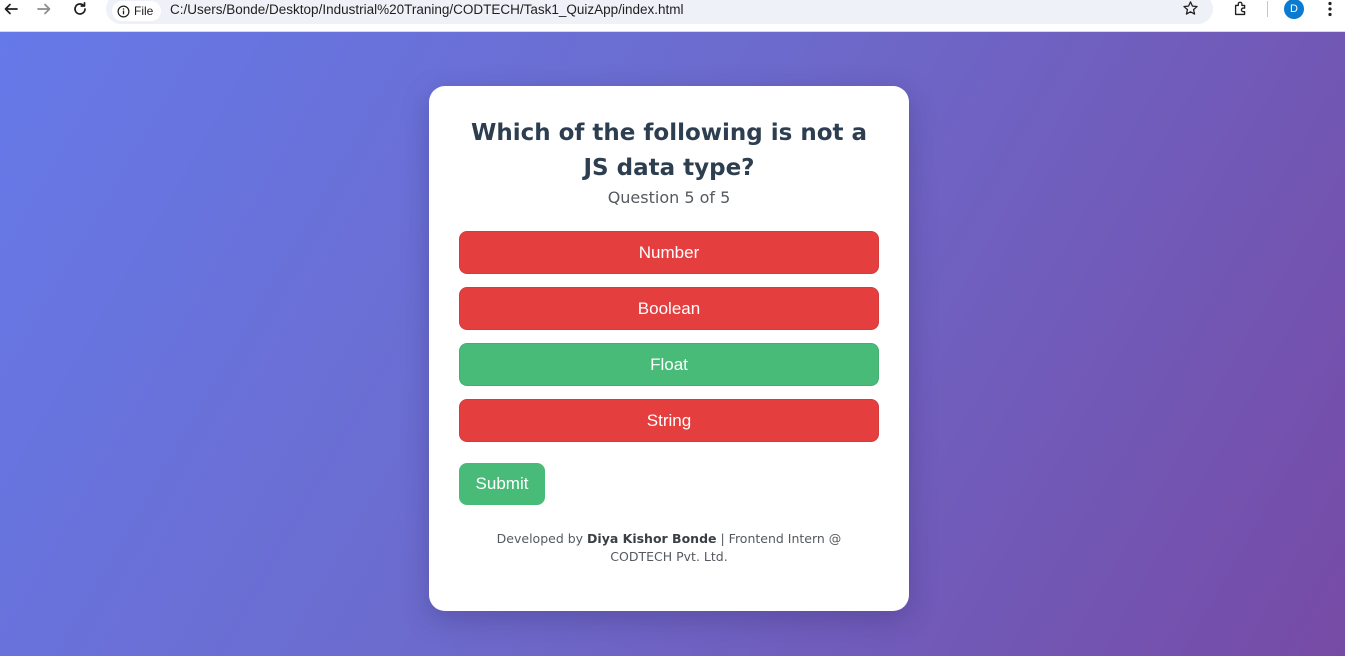 This screenshot has height=656, width=1345. I want to click on puzzle-icon, so click(1240, 8).